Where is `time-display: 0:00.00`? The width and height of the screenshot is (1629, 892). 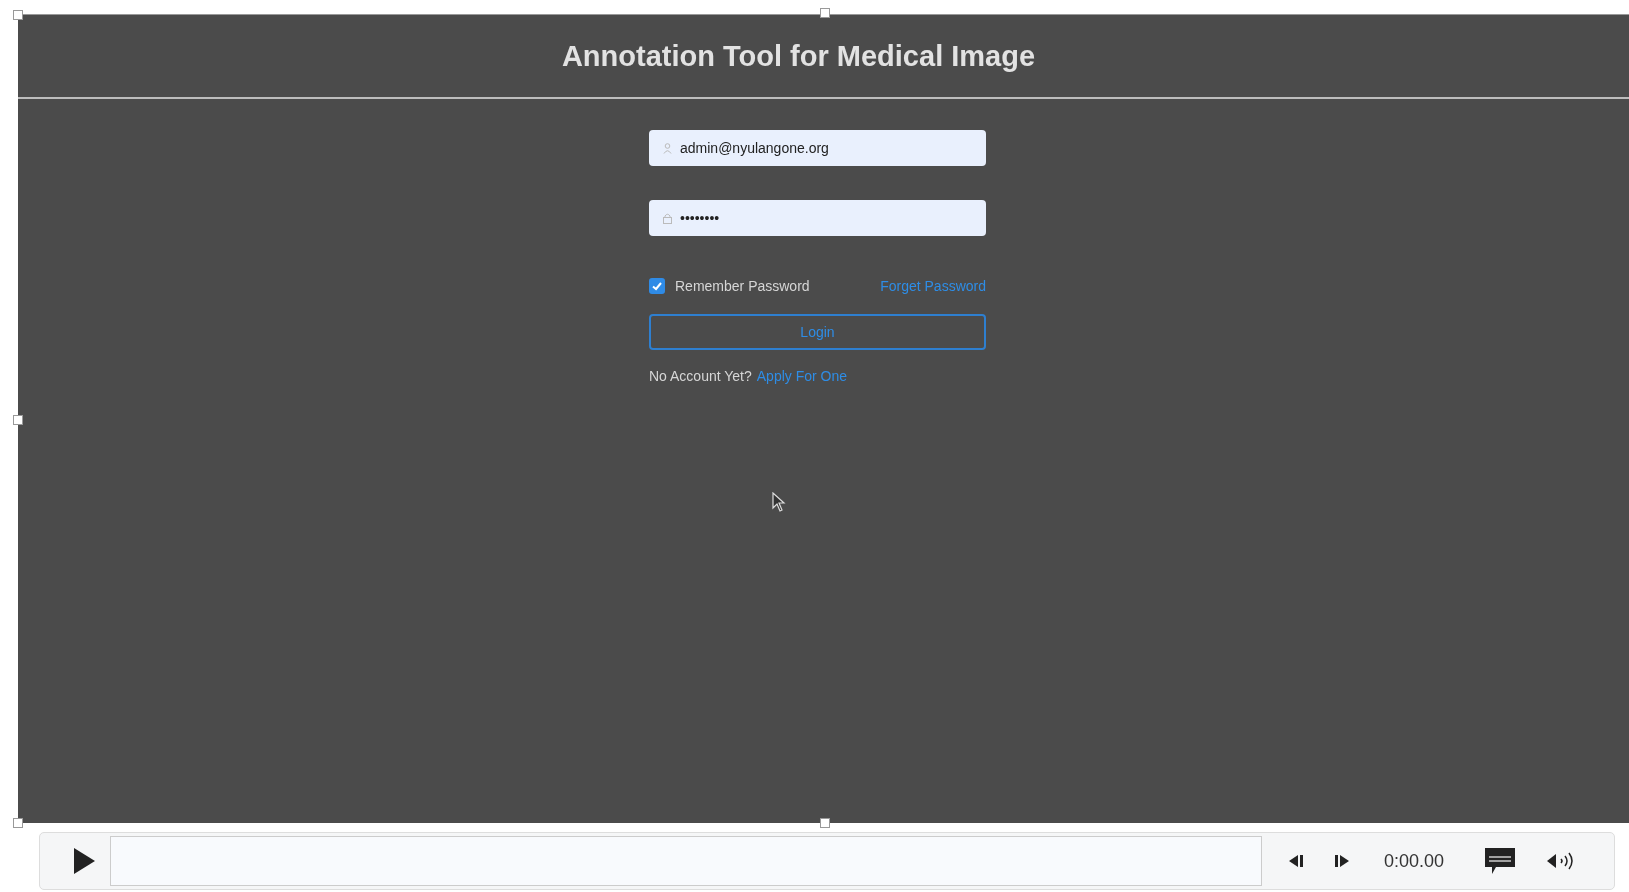 time-display: 0:00.00 is located at coordinates (1413, 861).